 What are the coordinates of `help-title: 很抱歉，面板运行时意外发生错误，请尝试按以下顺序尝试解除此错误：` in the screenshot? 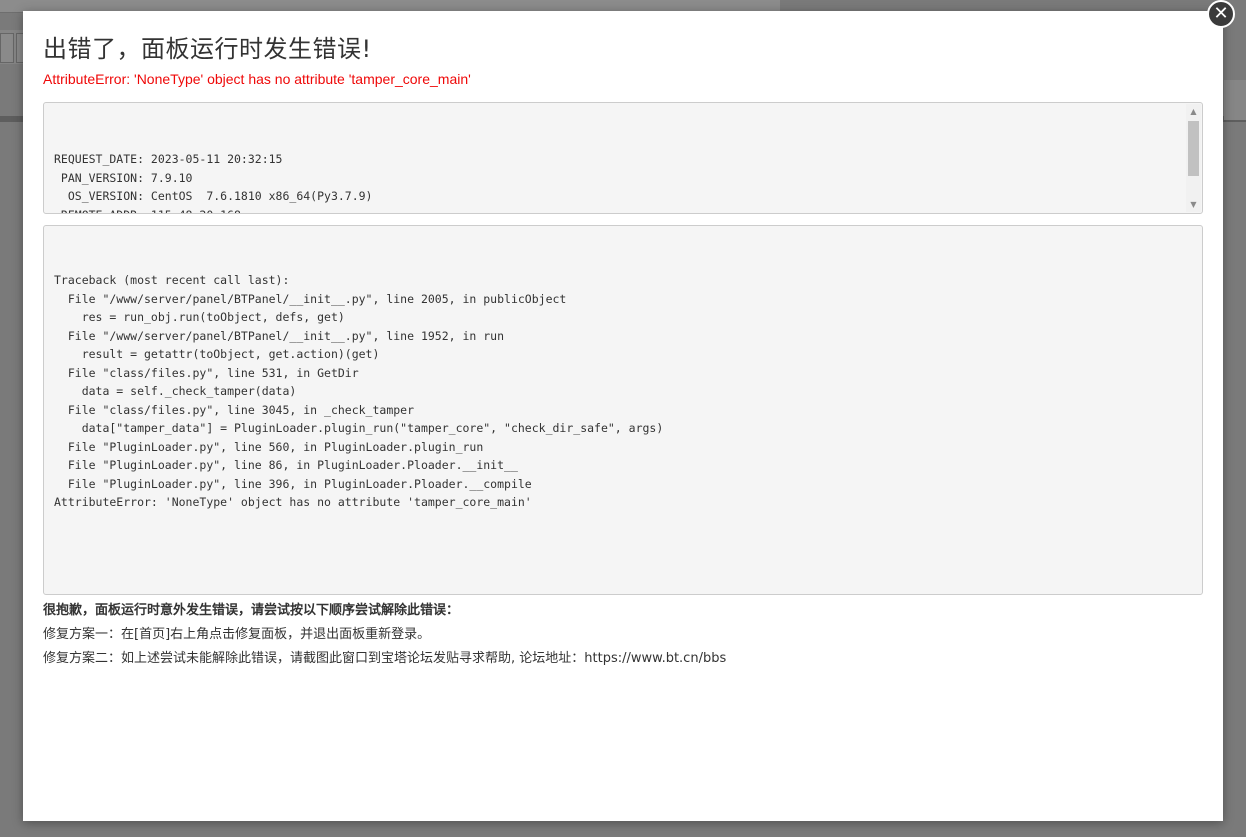 It's located at (251, 610).